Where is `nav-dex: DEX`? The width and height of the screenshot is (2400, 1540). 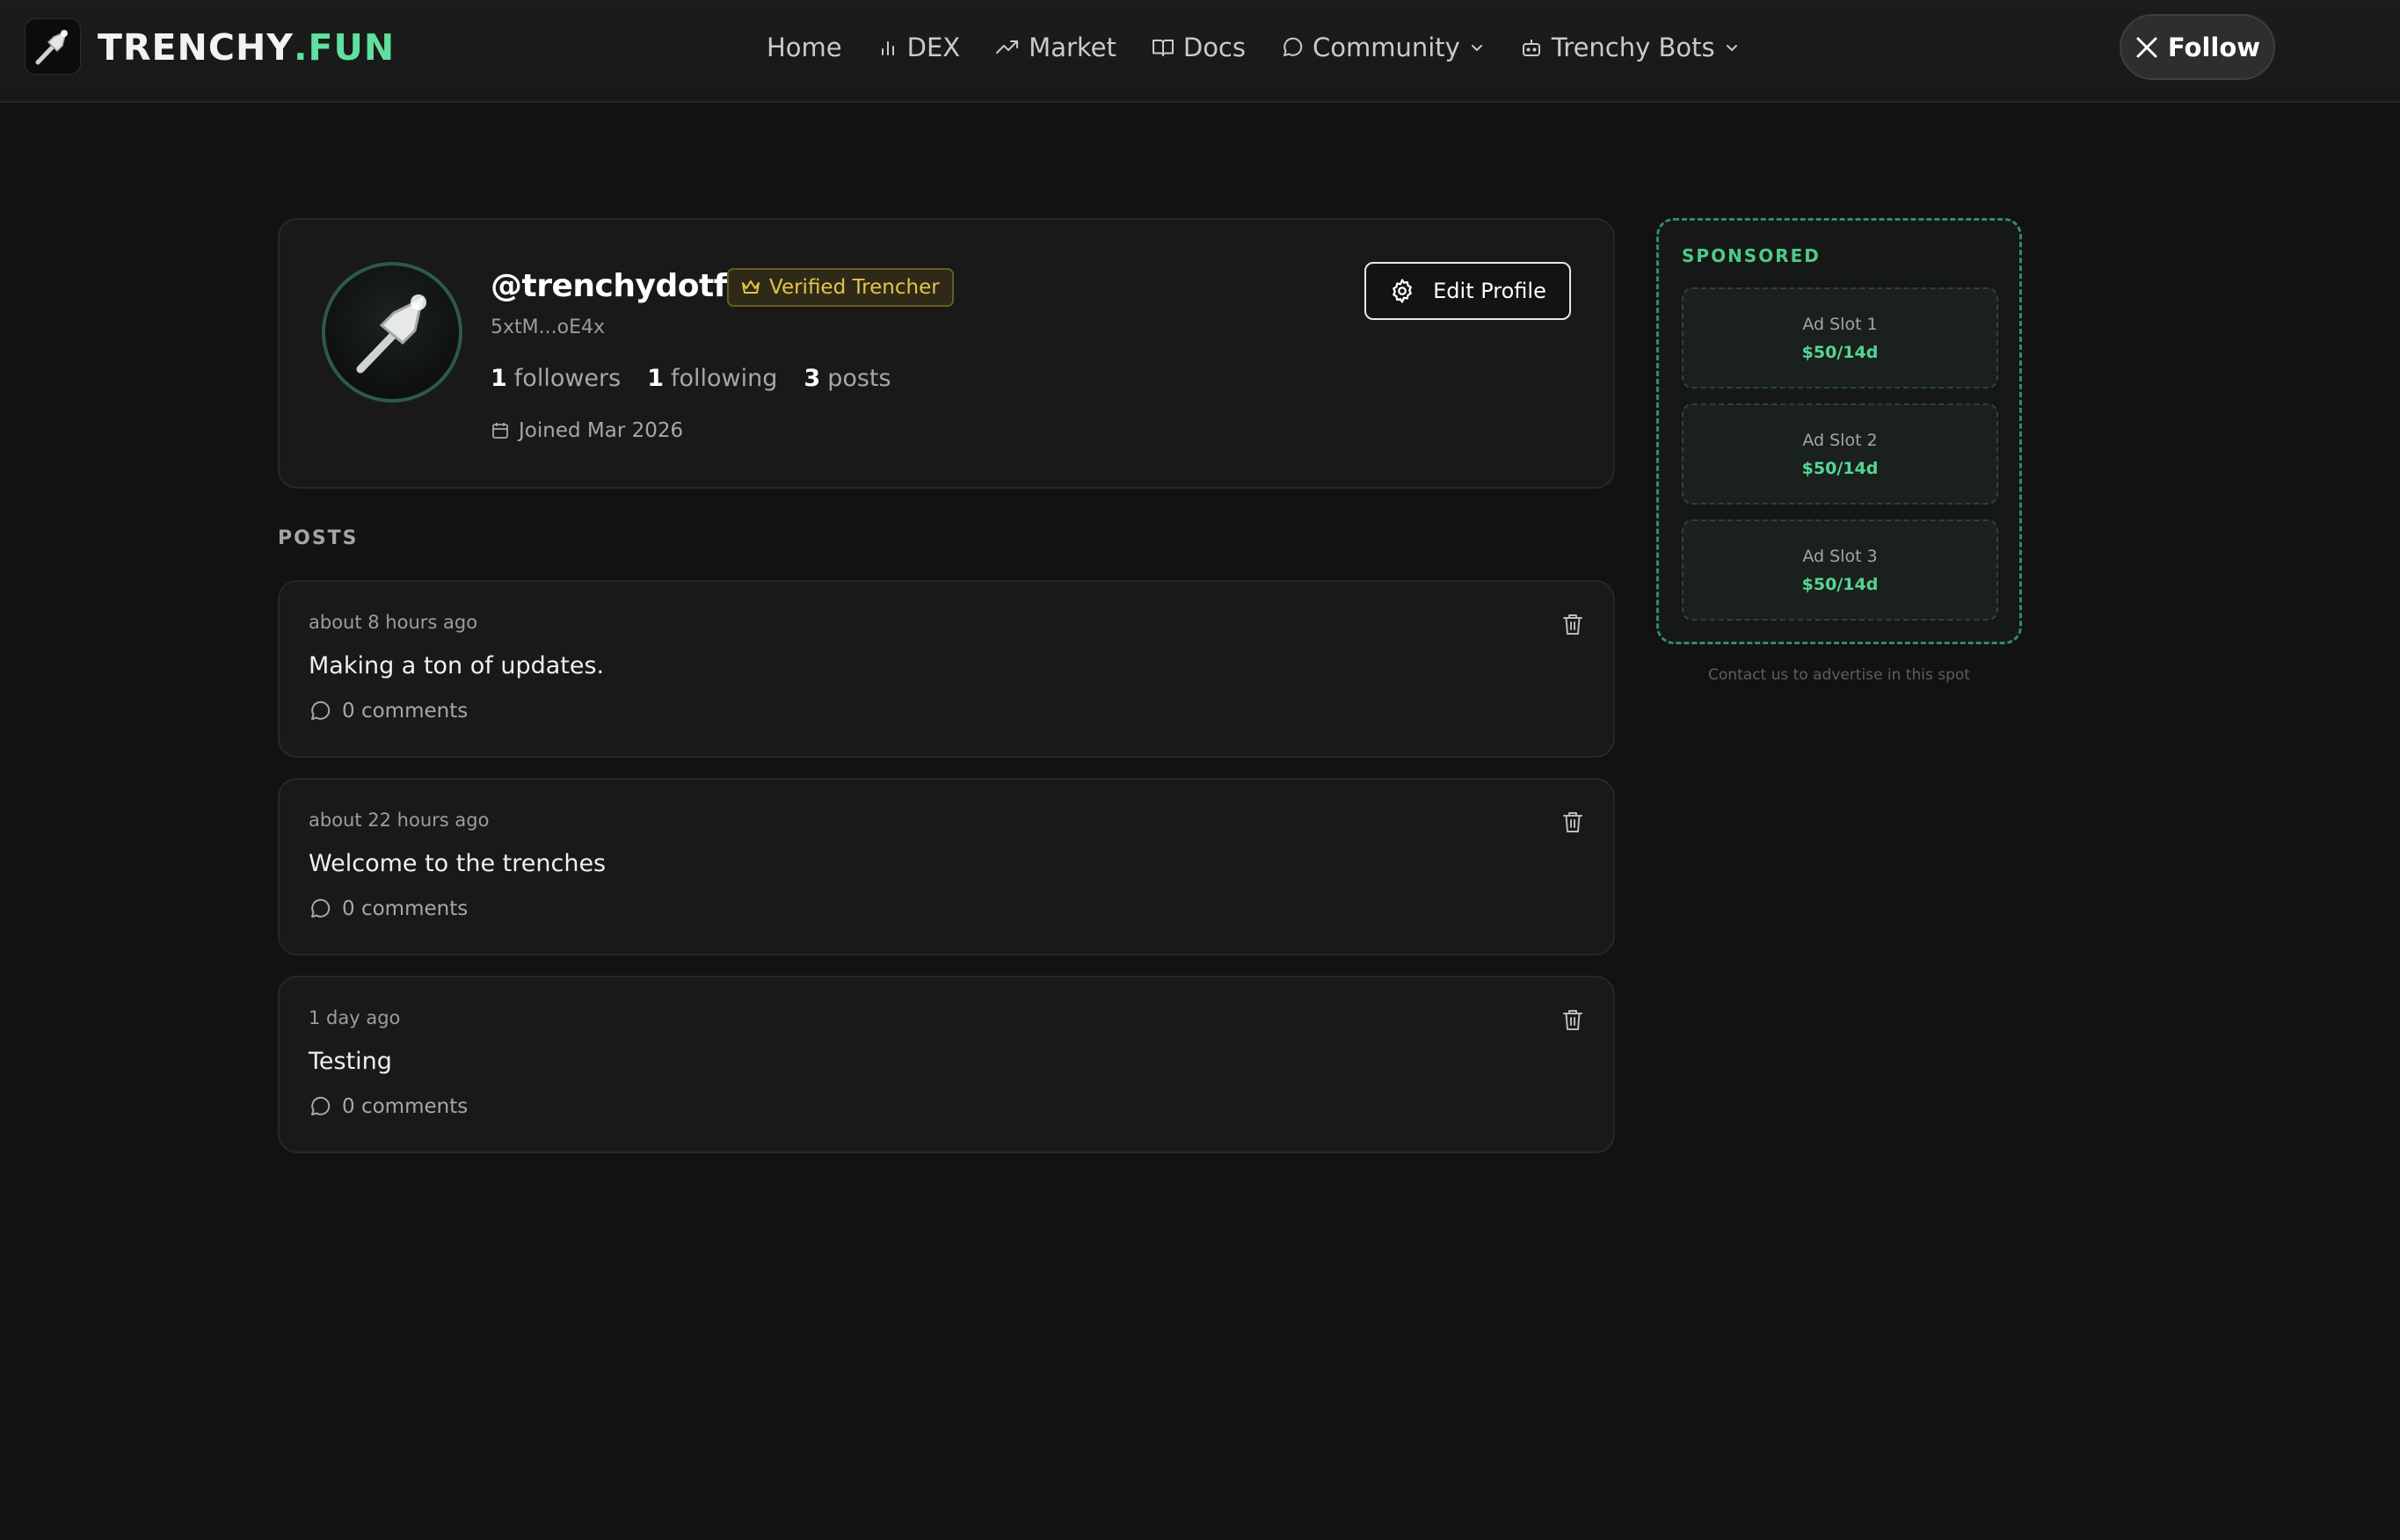
nav-dex: DEX is located at coordinates (919, 47).